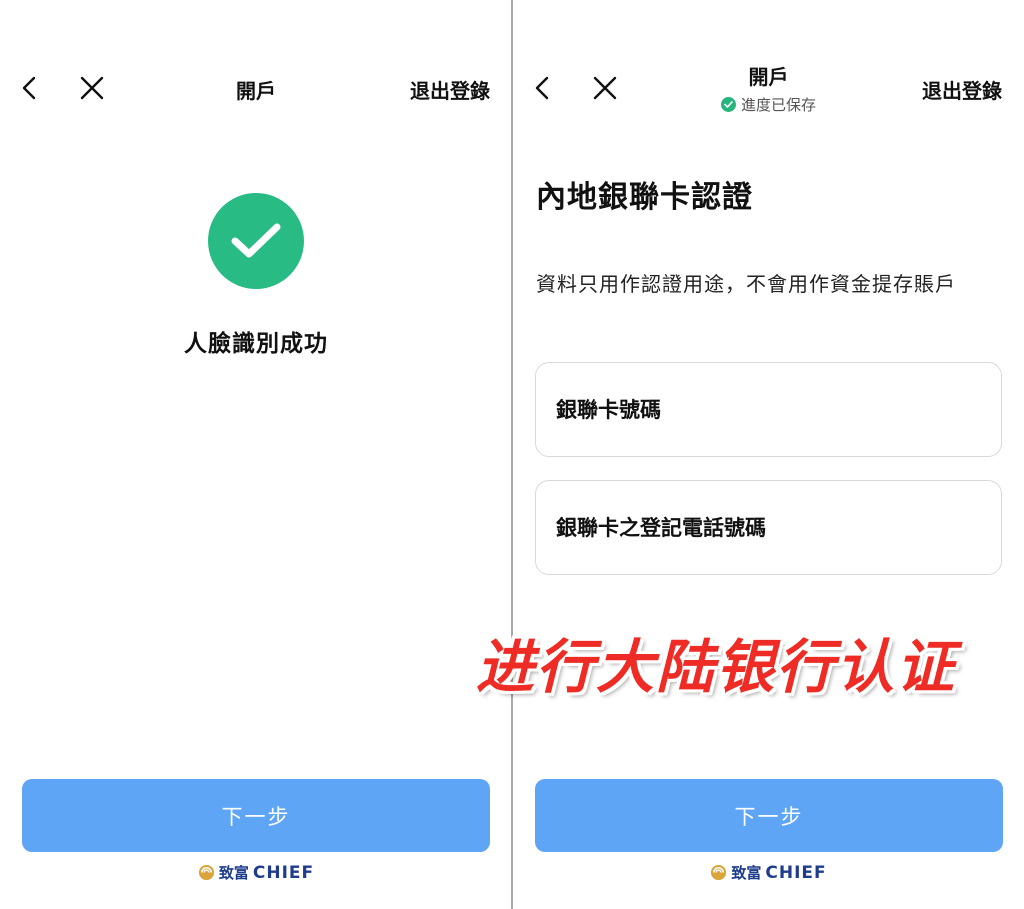  I want to click on success-message: 人臉識別成功, so click(256, 344).